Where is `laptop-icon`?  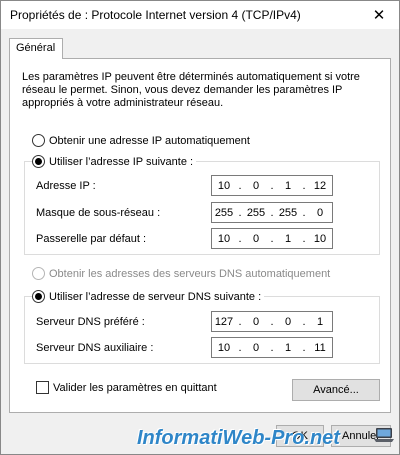
laptop-icon is located at coordinates (384, 435).